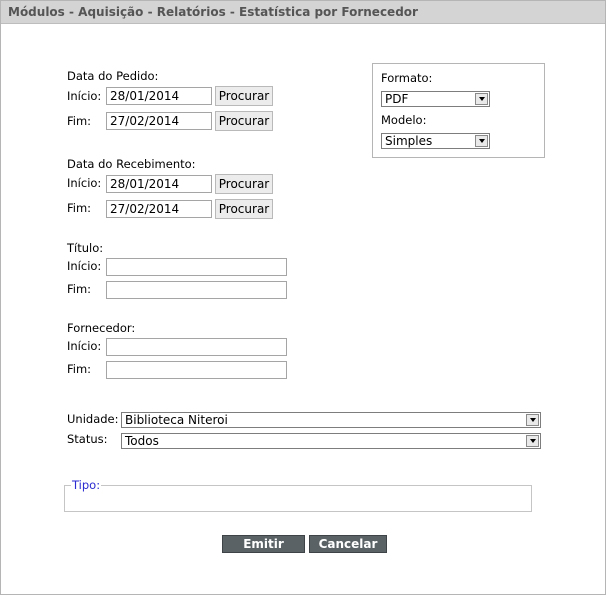 This screenshot has height=595, width=606. I want to click on formato-label: Formato:, so click(407, 78).